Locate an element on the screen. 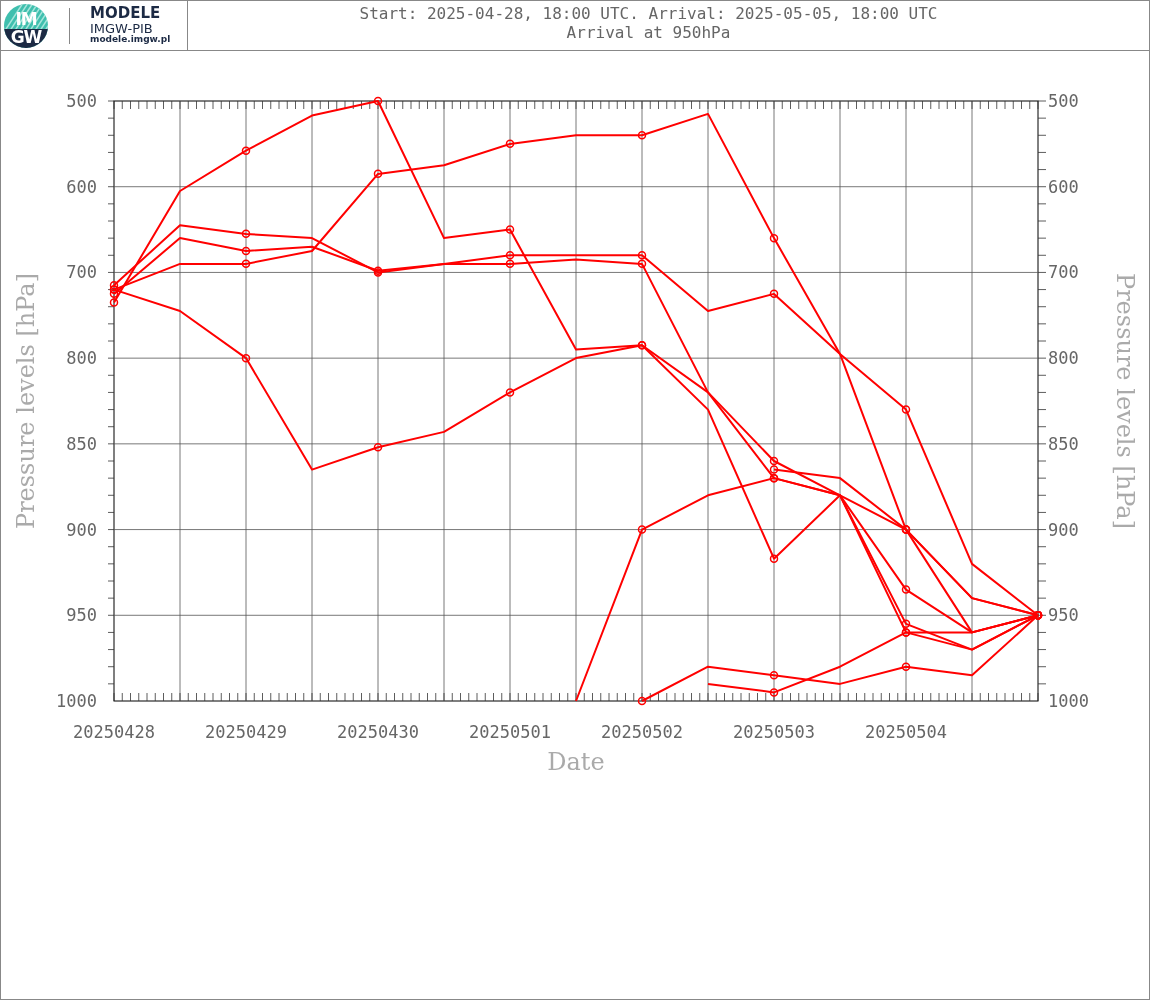 The image size is (1150, 1000). x-tick-label: 20250503 is located at coordinates (774, 732).